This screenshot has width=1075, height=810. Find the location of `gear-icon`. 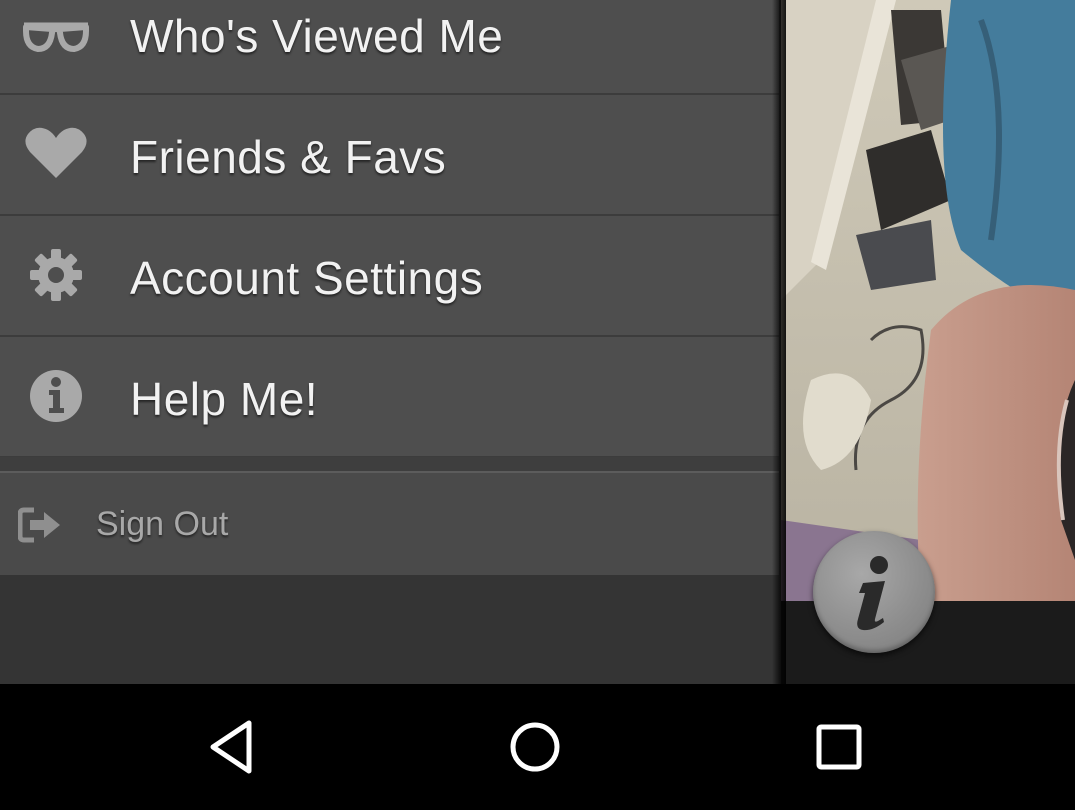

gear-icon is located at coordinates (56, 275).